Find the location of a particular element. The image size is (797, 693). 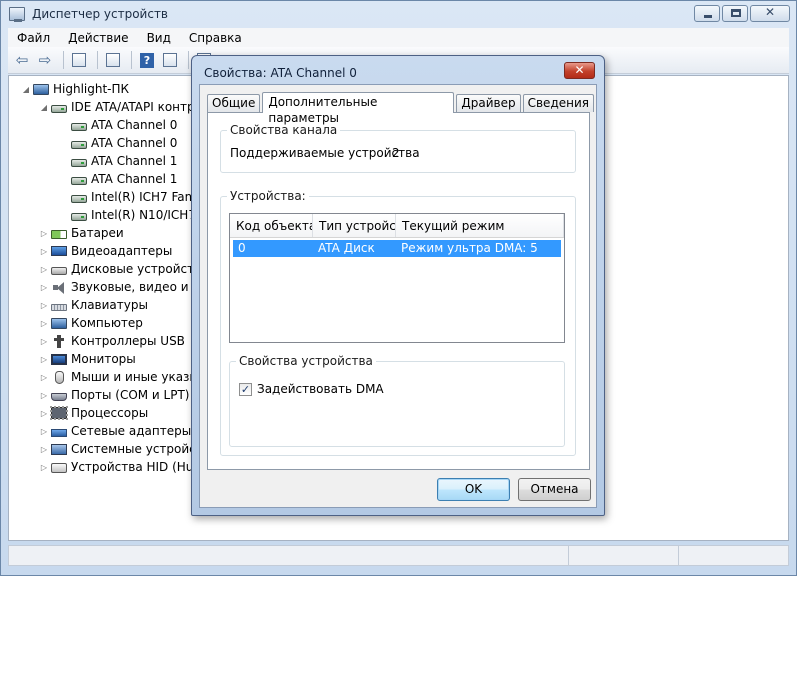

tree-item-label: Порты (COM и LPT) is located at coordinates (130, 395).